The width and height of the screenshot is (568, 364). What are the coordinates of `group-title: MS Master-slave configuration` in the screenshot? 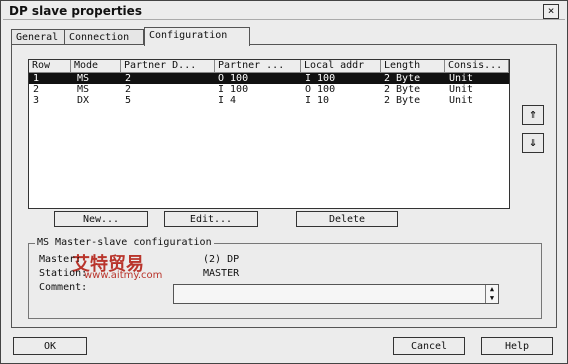 It's located at (124, 242).